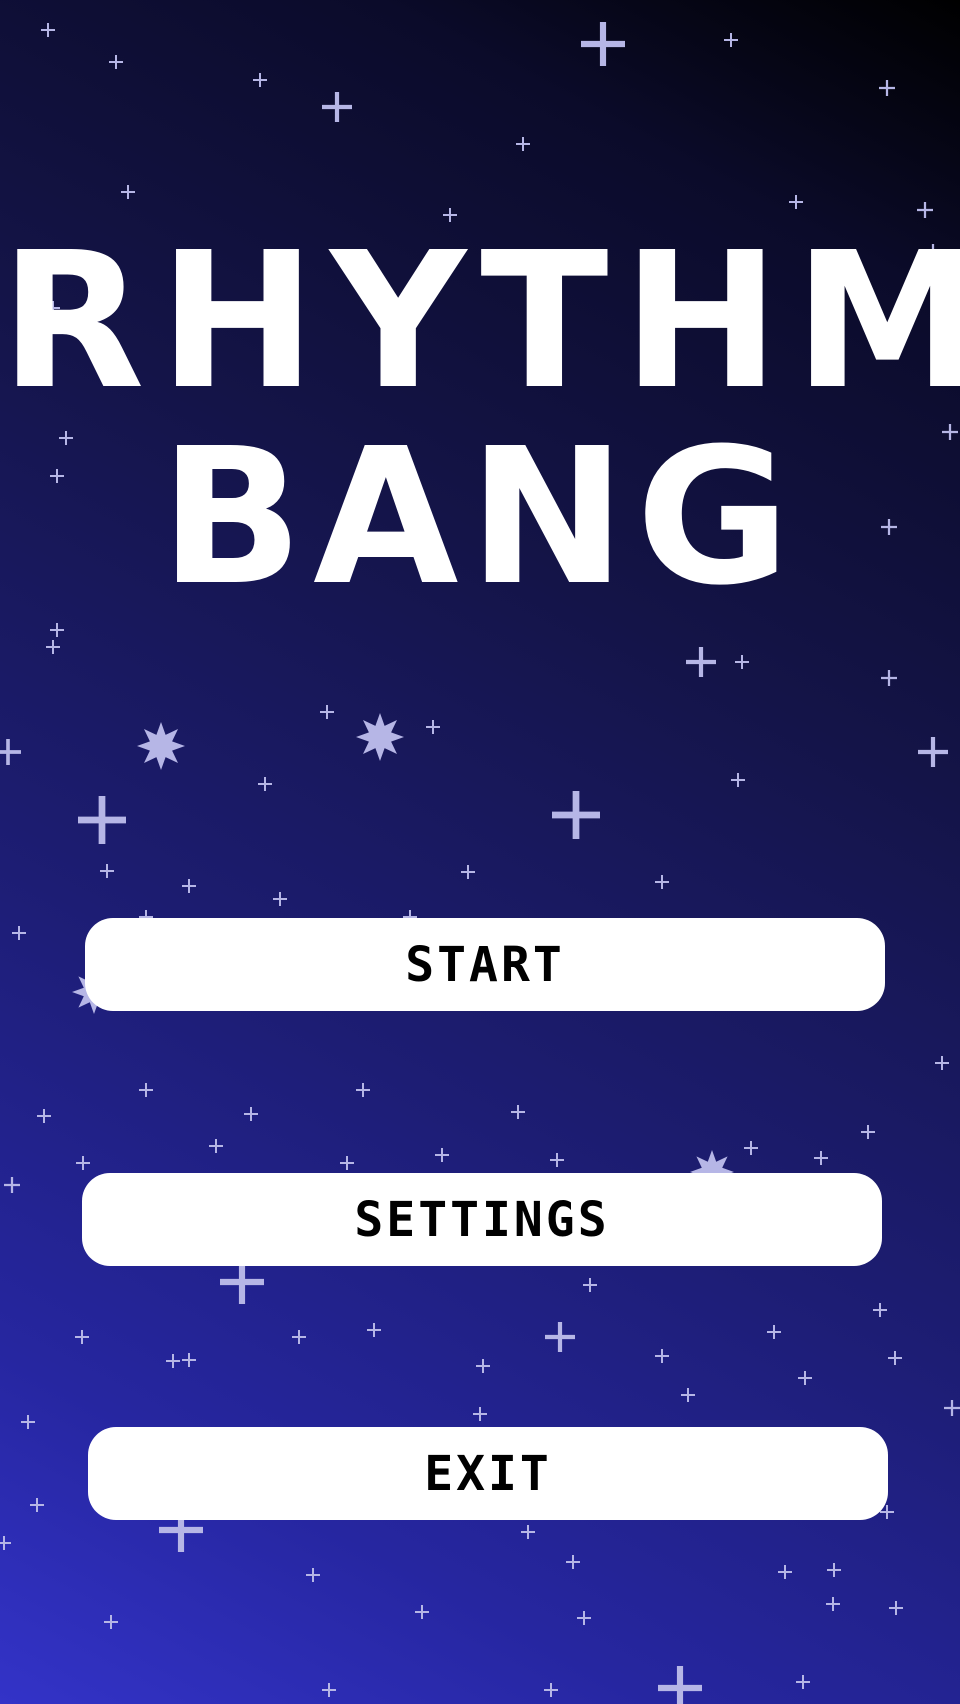 This screenshot has height=1704, width=960. I want to click on settings-button: SETTINGS, so click(482, 1219).